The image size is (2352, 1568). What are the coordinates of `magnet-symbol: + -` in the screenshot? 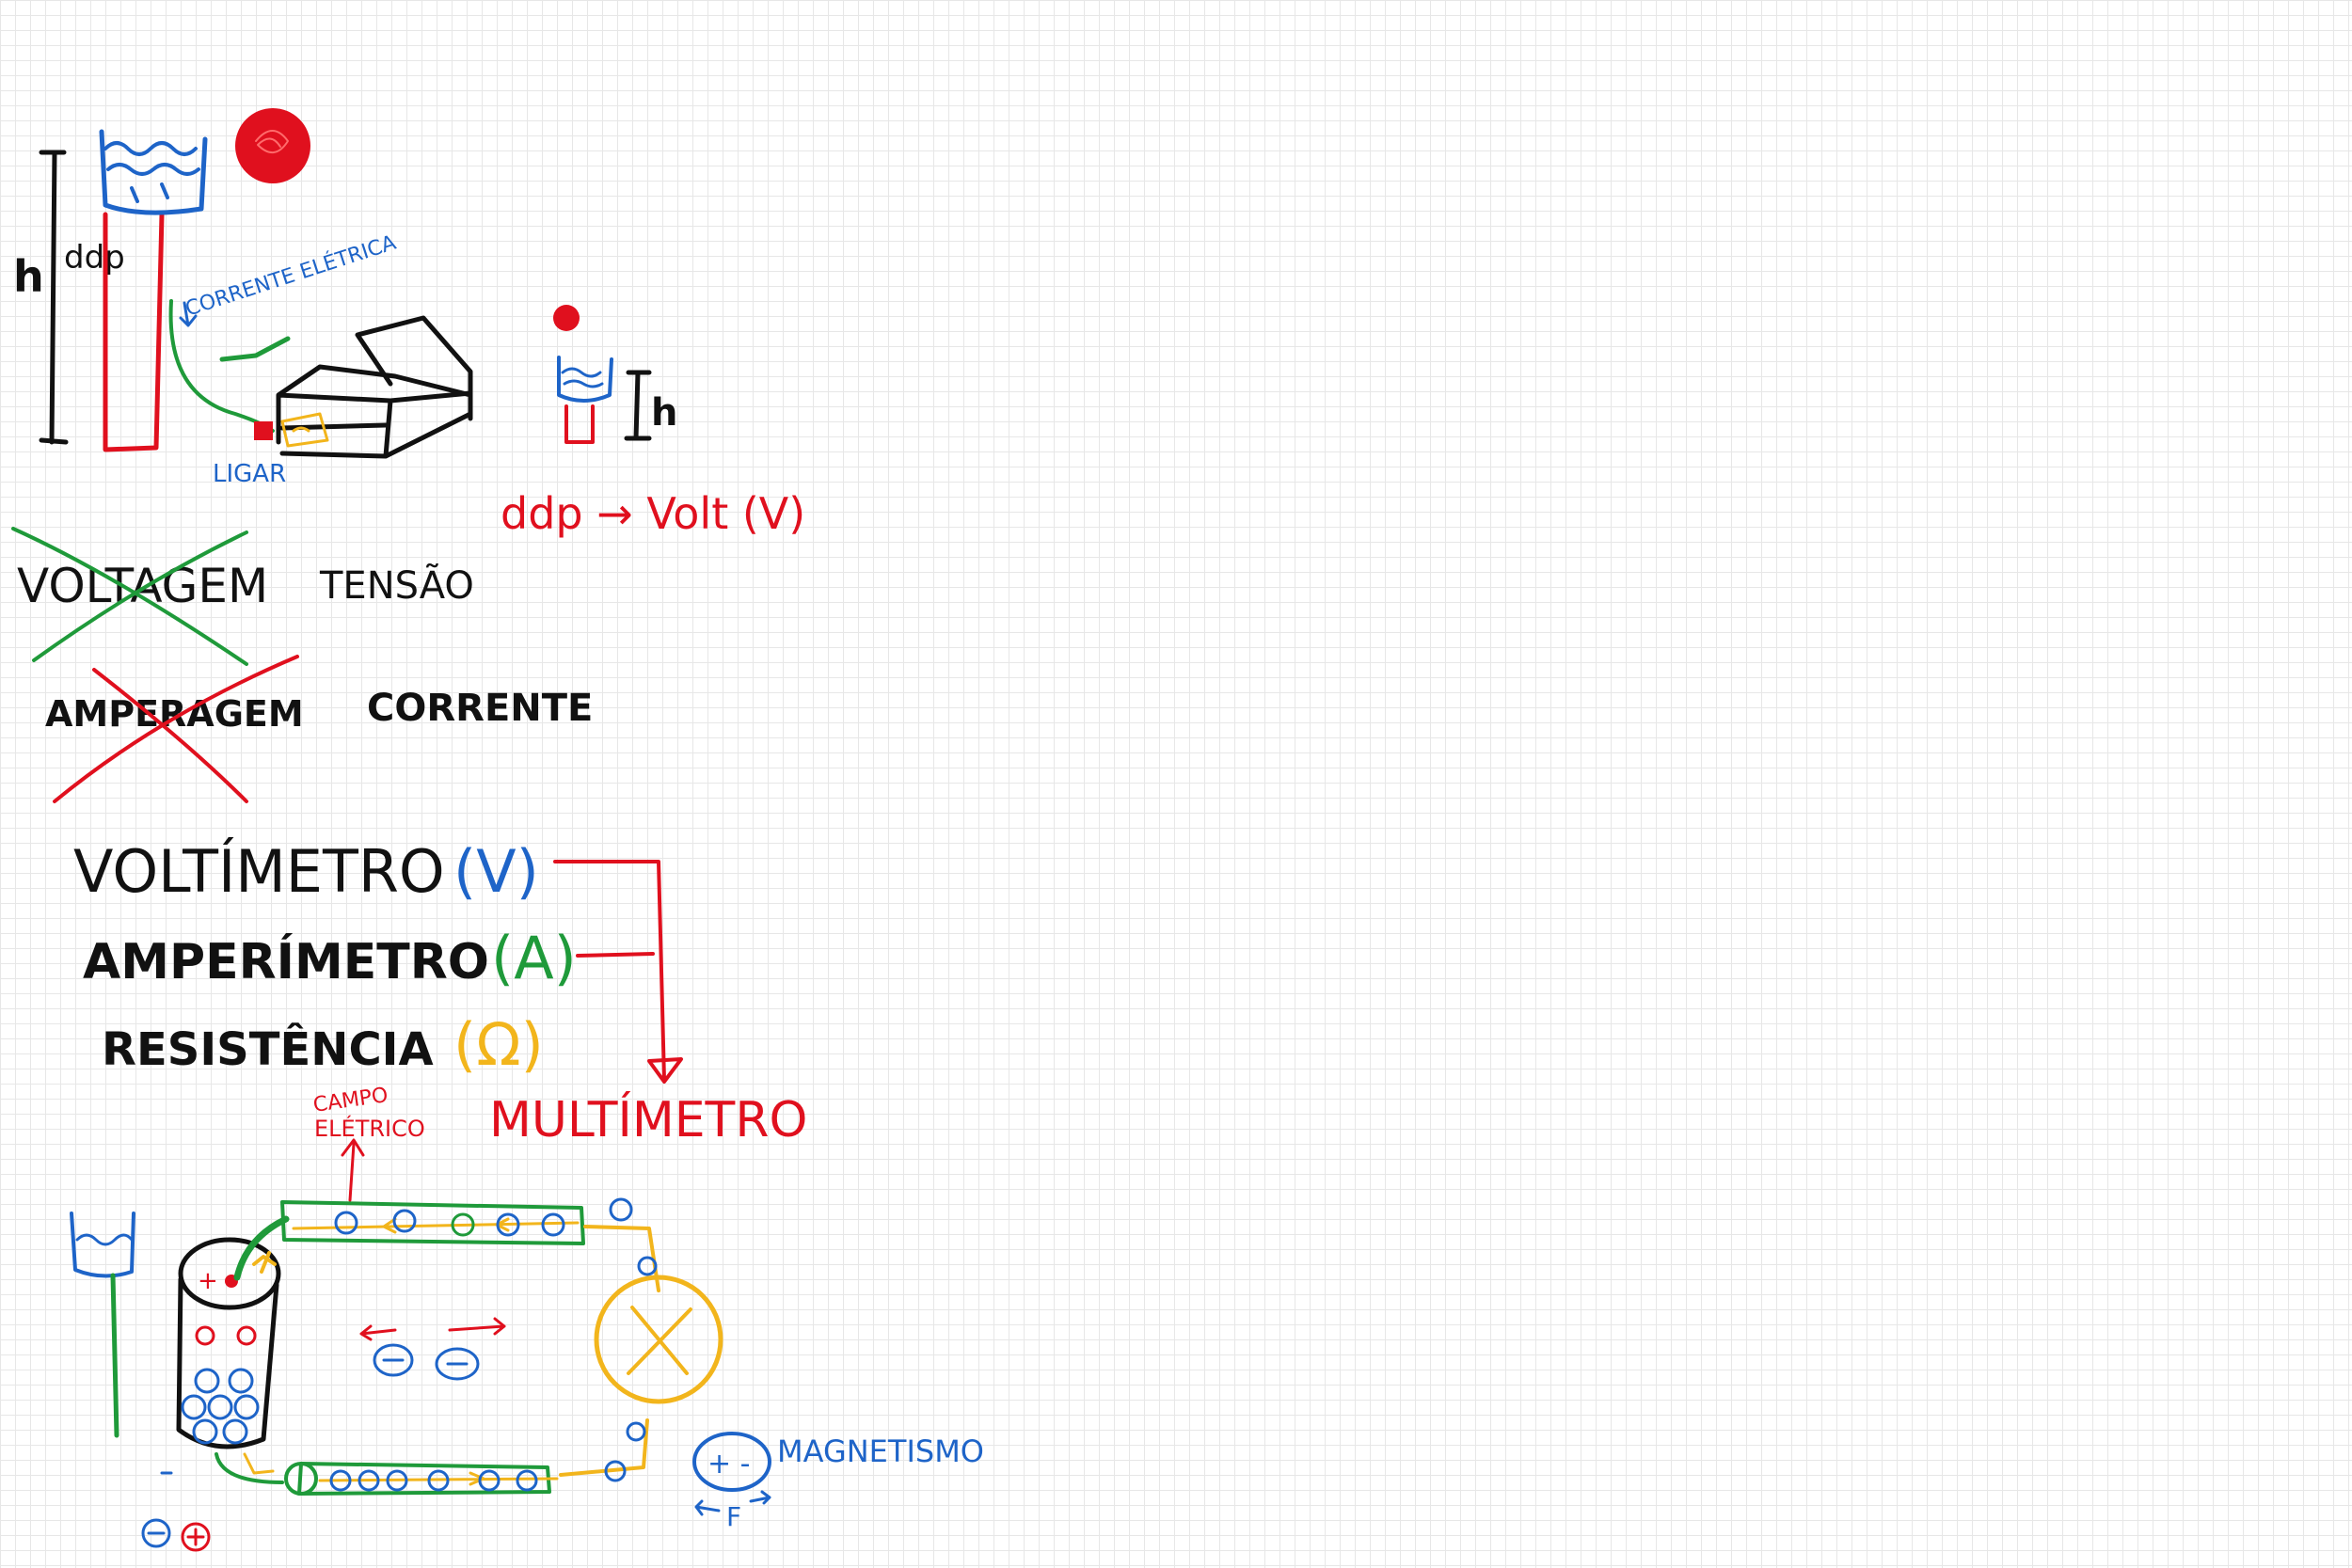 It's located at (729, 1464).